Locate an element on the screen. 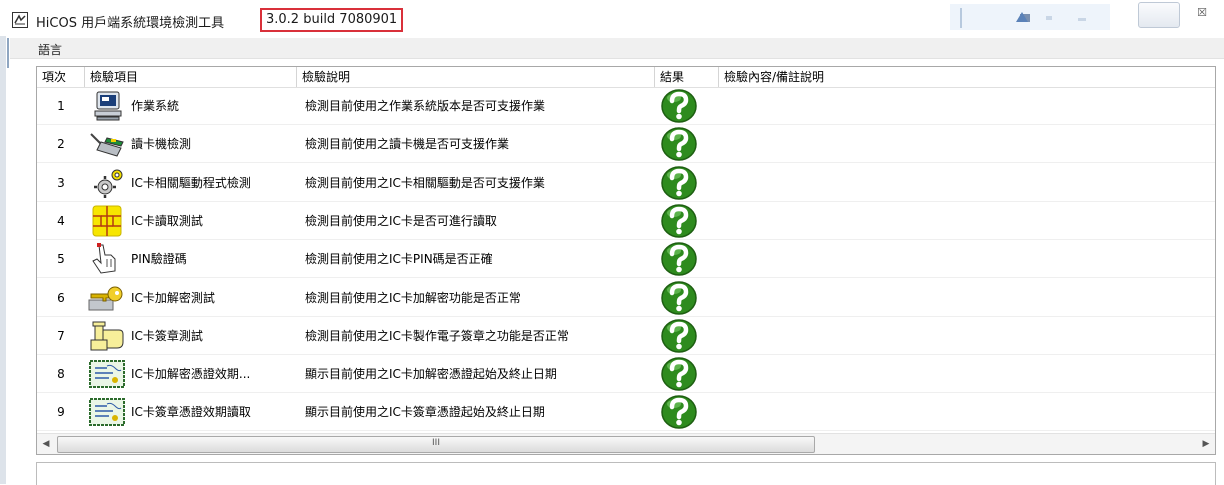 Image resolution: width=1224 pixels, height=485 pixels. row-item-name: IC卡簽章憑證效期讀取 is located at coordinates (191, 412).